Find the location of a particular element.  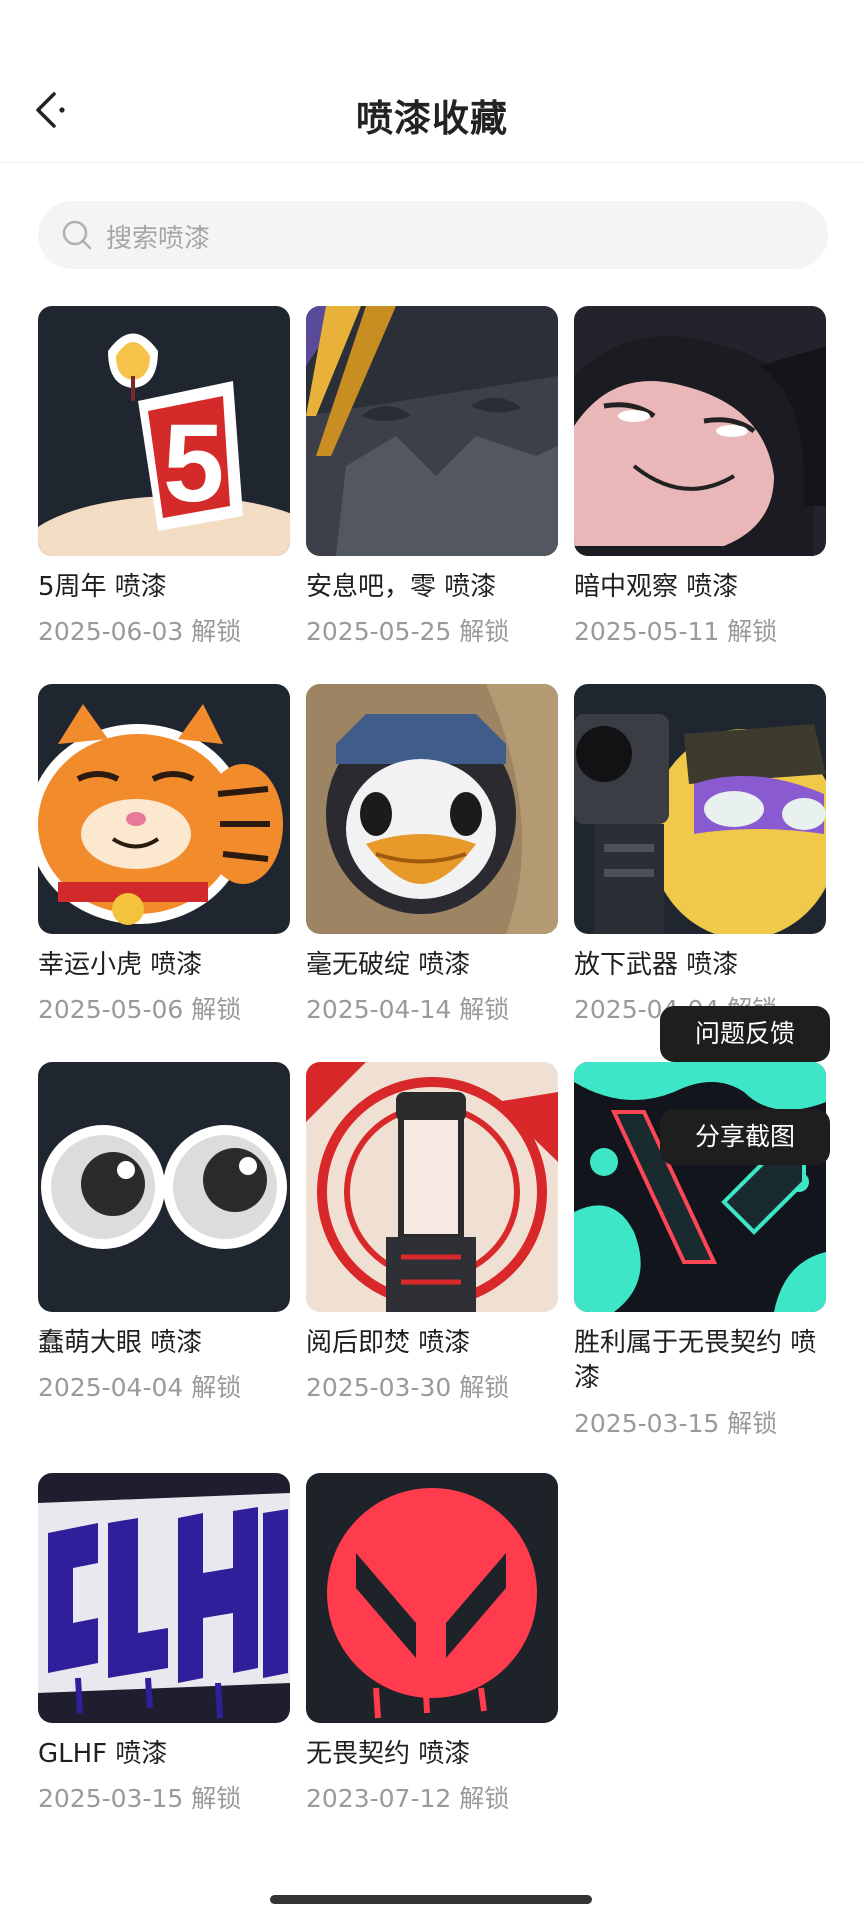

spray-thumbnail-anniversary: 5 is located at coordinates (164, 431).